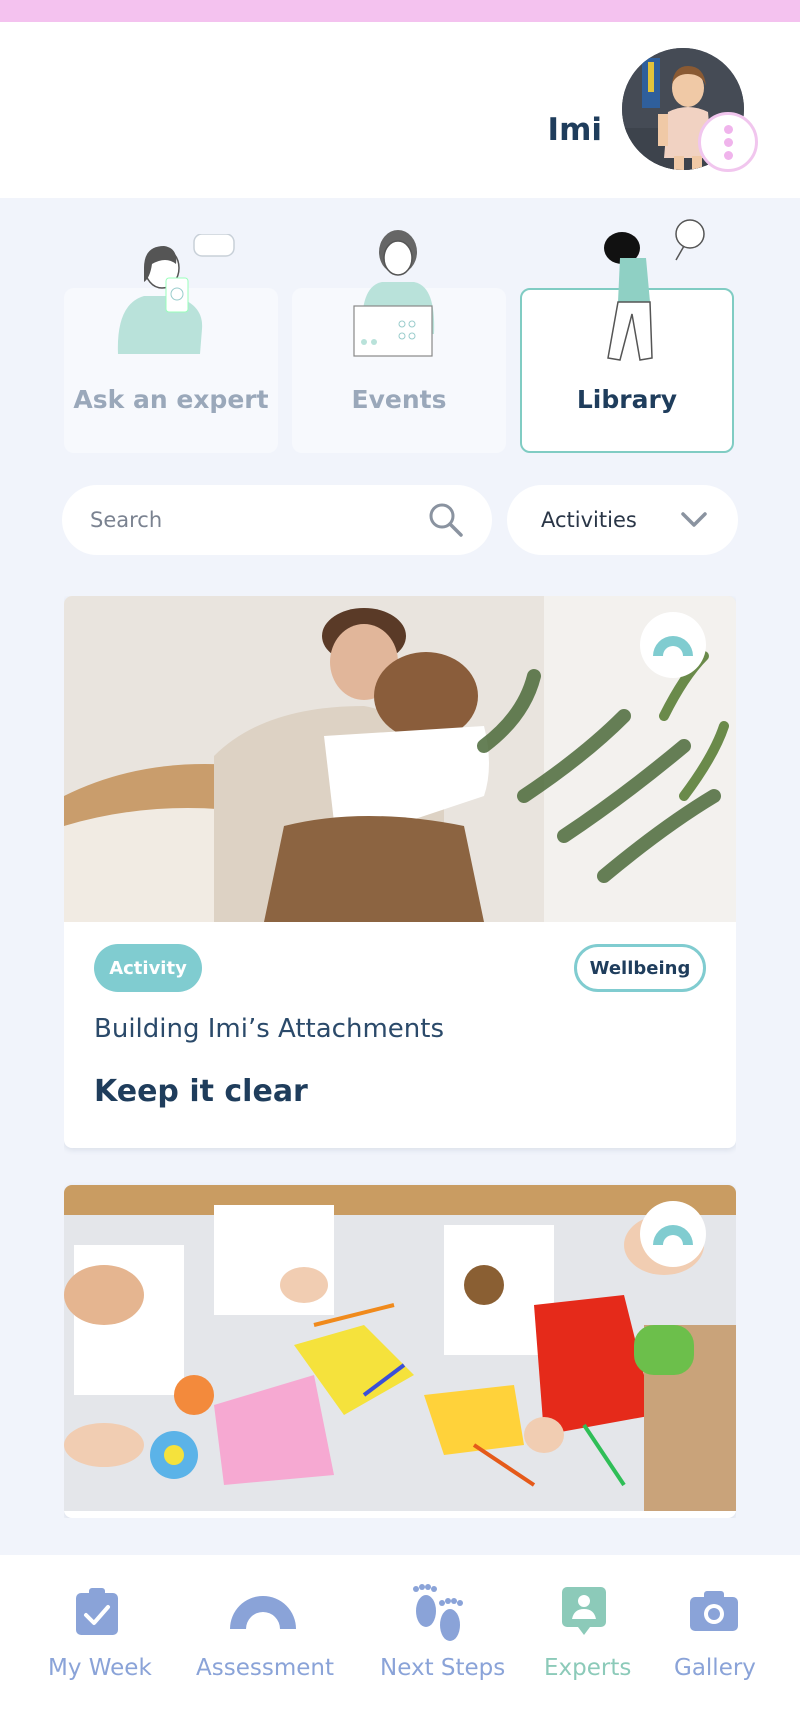  What do you see at coordinates (269, 1029) in the screenshot?
I see `card-subtitle: Building Imi’s Attachments` at bounding box center [269, 1029].